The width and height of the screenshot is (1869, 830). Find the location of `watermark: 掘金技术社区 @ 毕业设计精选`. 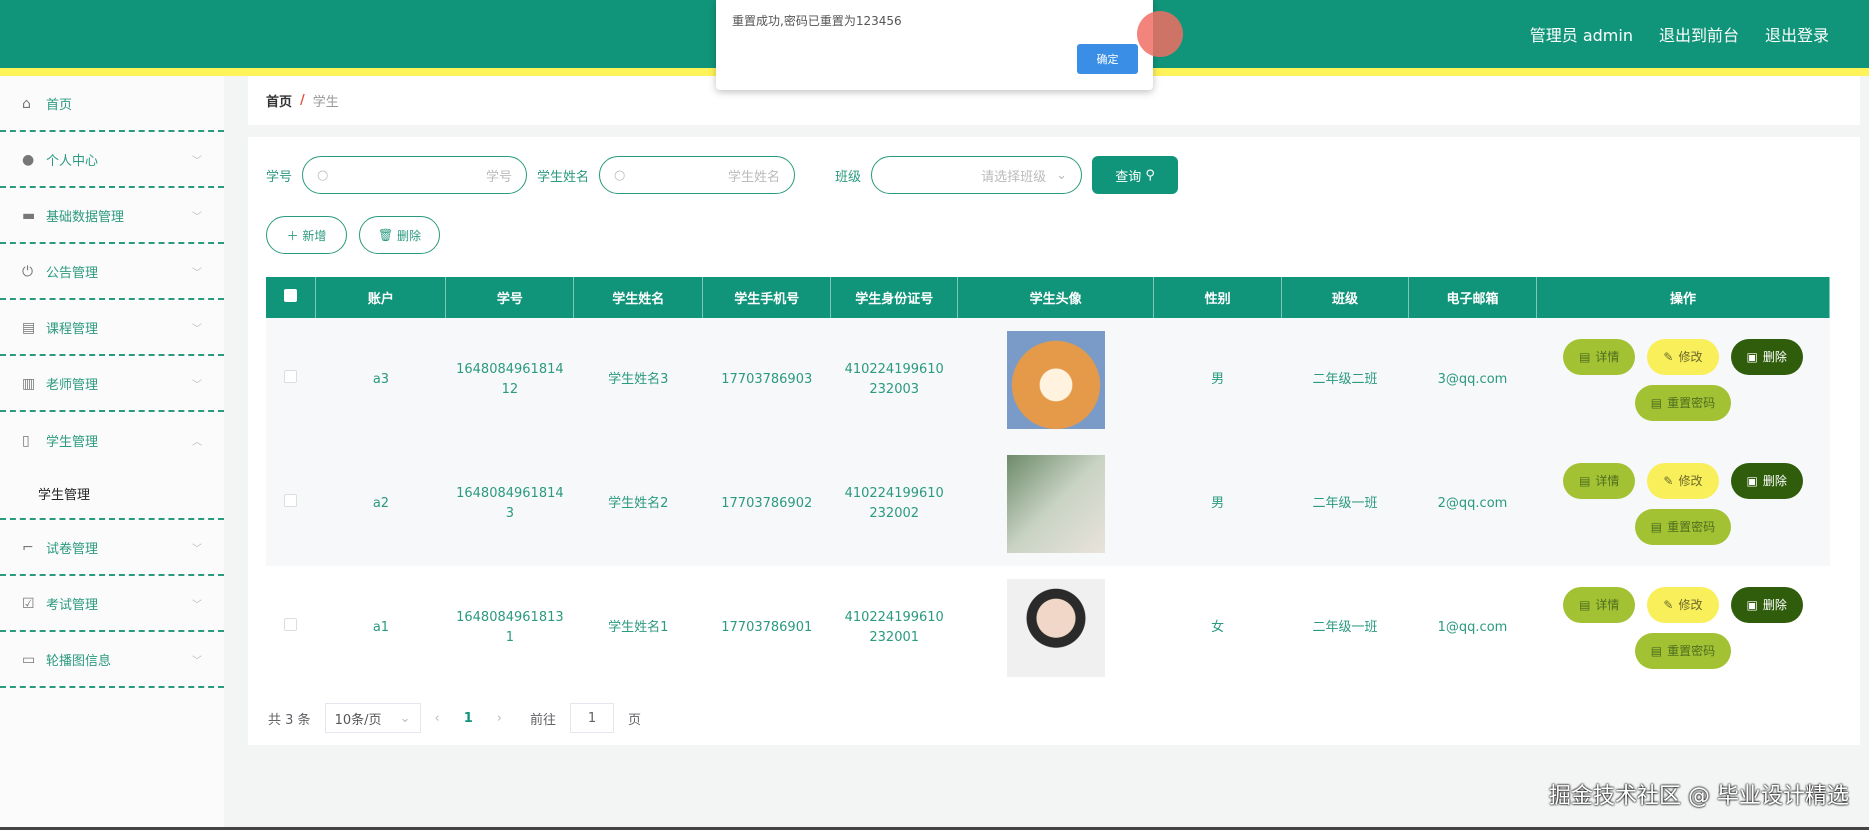

watermark: 掘金技术社区 @ 毕业设计精选 is located at coordinates (1699, 796).